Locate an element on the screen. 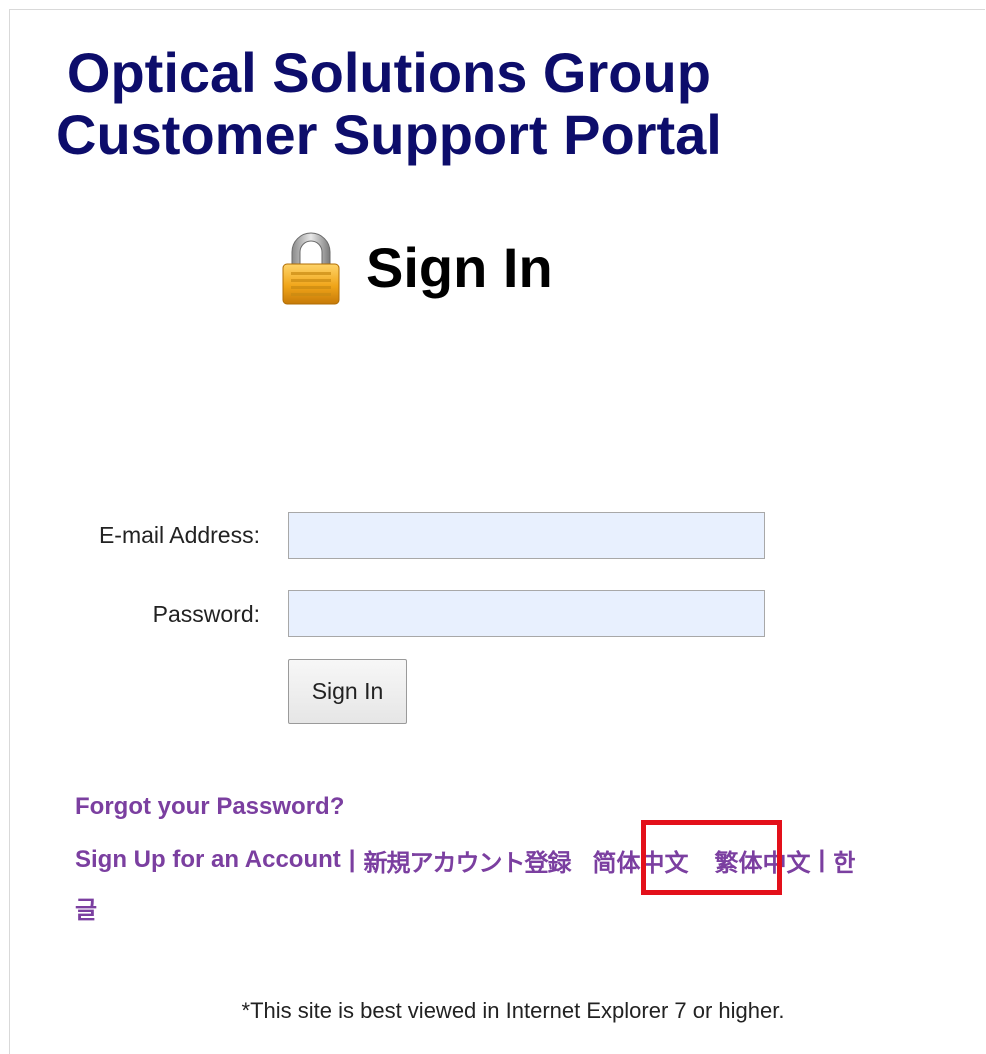 This screenshot has width=986, height=1054. signin-title: Sign In is located at coordinates (459, 267).